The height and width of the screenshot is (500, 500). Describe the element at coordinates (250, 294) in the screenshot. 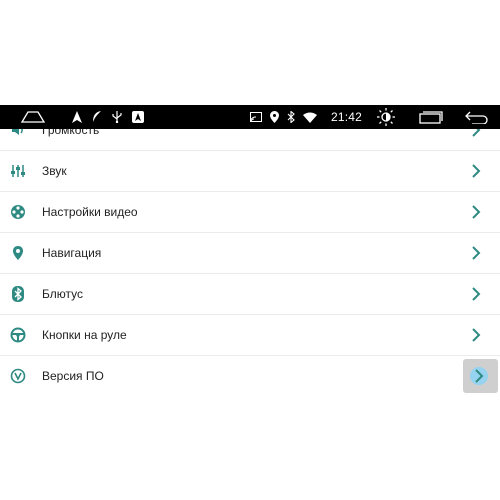

I see `settings-item-bluetooth: Блютус` at that location.